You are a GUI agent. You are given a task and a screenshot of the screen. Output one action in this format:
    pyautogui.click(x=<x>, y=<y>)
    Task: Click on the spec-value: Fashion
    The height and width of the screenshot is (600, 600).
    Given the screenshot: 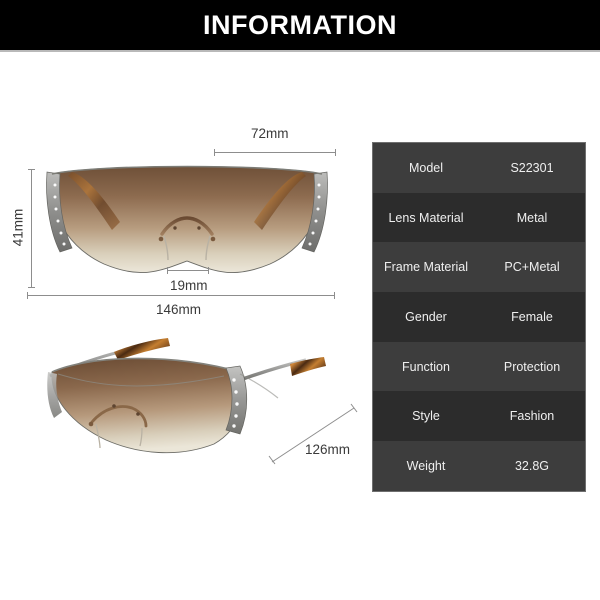 What is the action you would take?
    pyautogui.click(x=532, y=416)
    